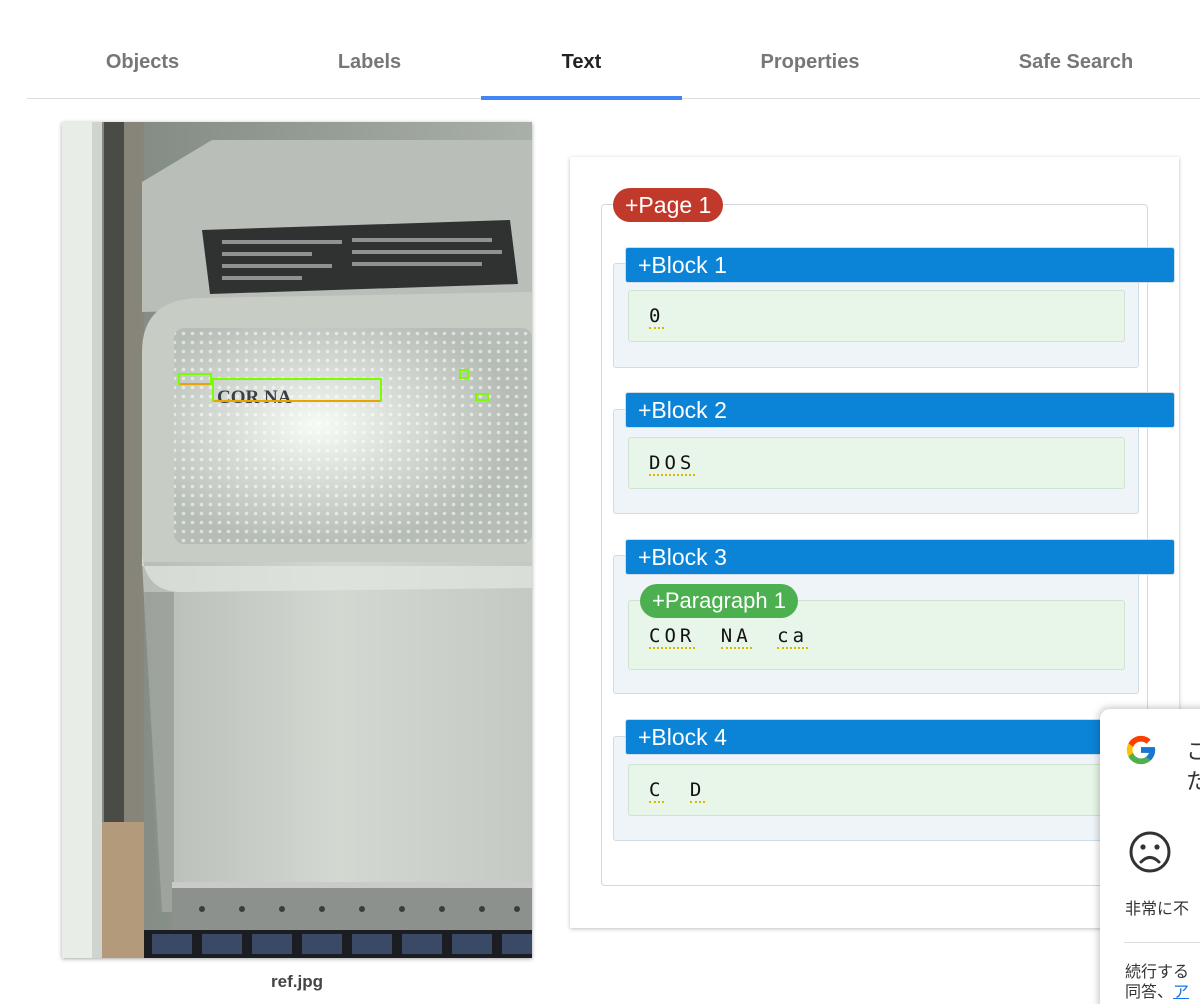 The height and width of the screenshot is (1004, 1200). I want to click on word: NA, so click(736, 637).